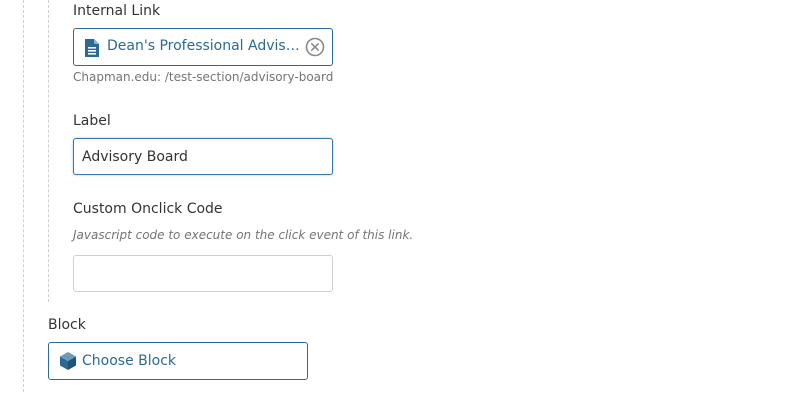 The height and width of the screenshot is (408, 811). I want to click on internal-link-selected-page: Dean's Professional Advisory Board, so click(205, 46).